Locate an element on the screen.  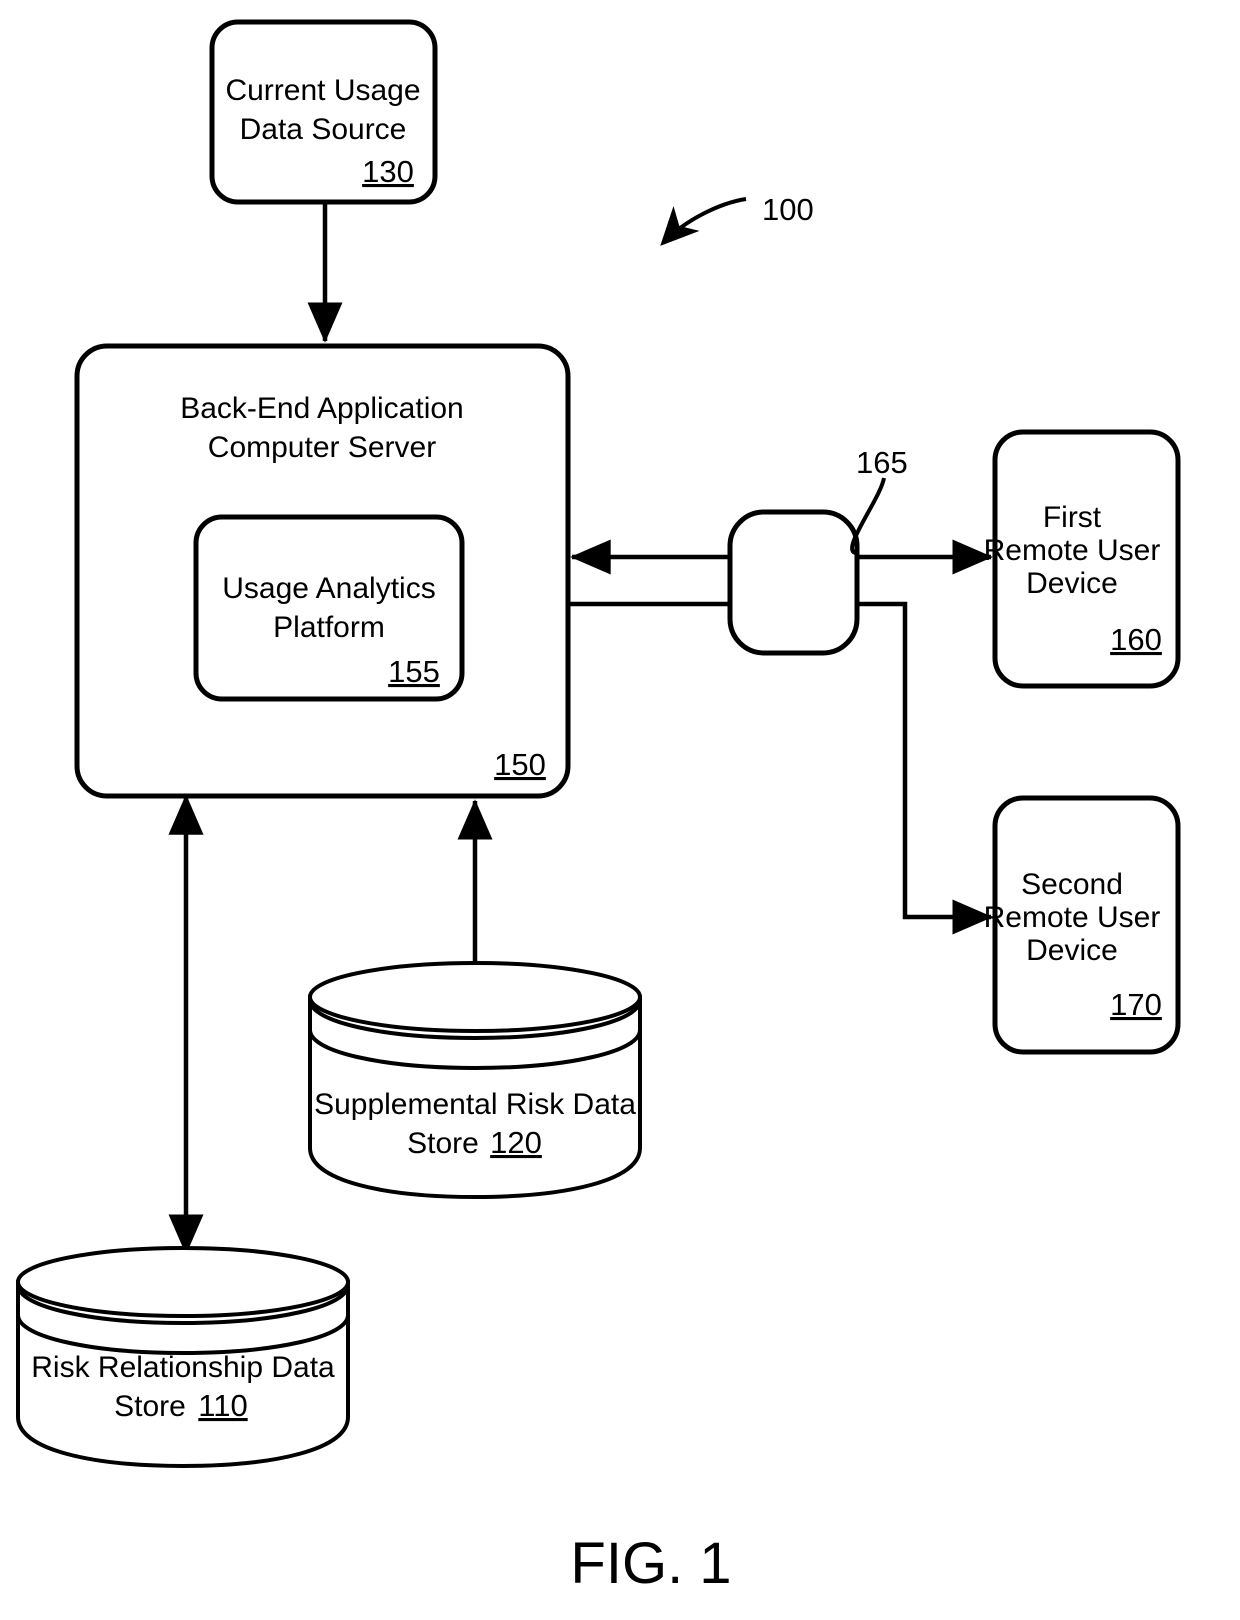
usage-analytics-platform-label-line2: Platform is located at coordinates (329, 627).